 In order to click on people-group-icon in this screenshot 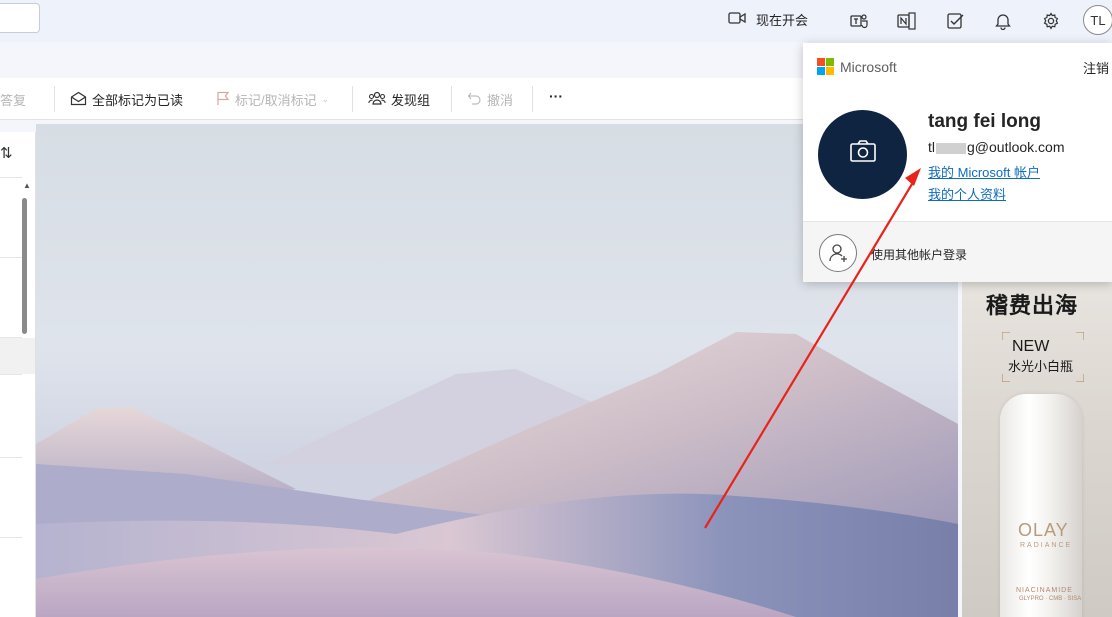, I will do `click(377, 100)`.